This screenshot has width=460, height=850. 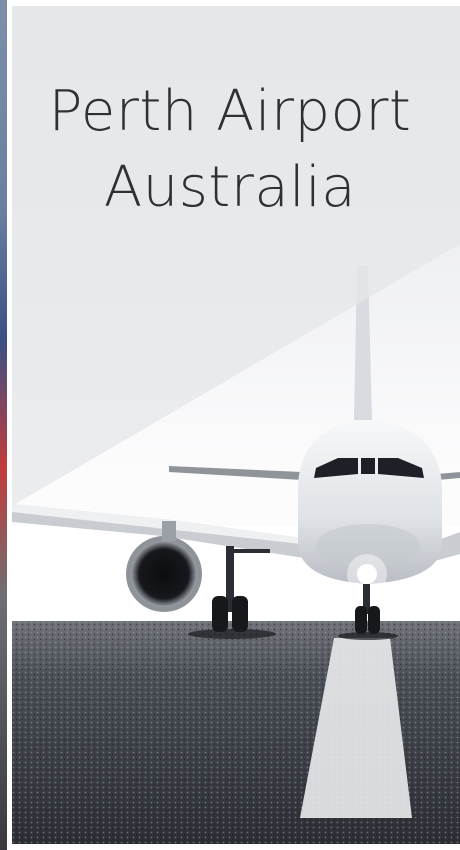 I want to click on title-line-1: Perth Airport, so click(x=230, y=111).